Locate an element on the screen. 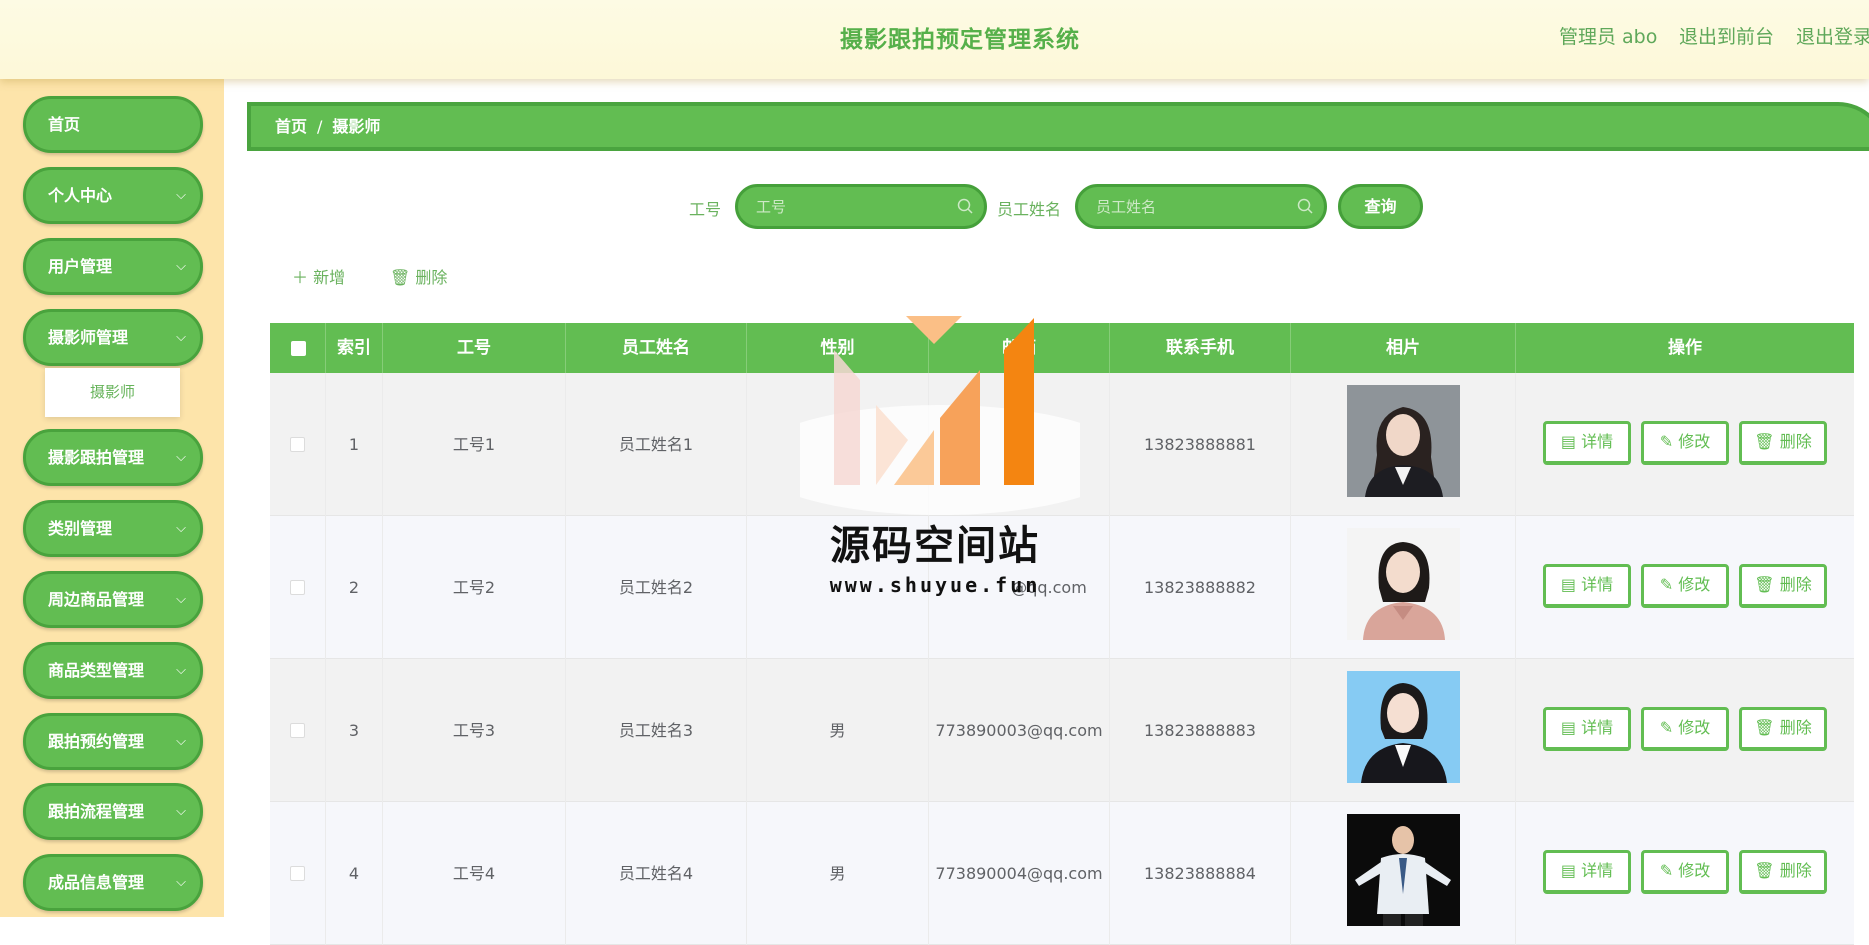 The image size is (1869, 945). sidebar-item-label: 摄影跟拍管理 is located at coordinates (96, 457).